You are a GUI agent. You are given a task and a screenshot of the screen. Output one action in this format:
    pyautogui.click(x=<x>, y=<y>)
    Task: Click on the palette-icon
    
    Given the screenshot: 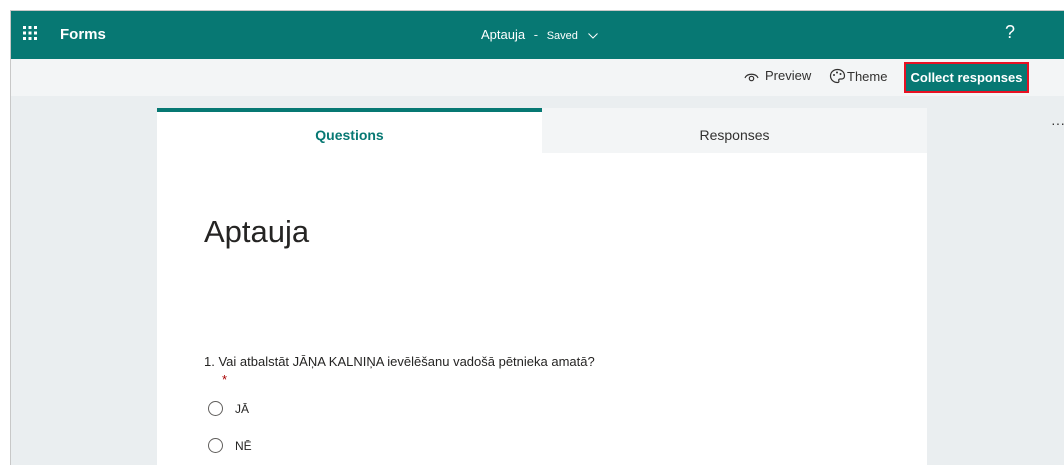 What is the action you would take?
    pyautogui.click(x=837, y=76)
    